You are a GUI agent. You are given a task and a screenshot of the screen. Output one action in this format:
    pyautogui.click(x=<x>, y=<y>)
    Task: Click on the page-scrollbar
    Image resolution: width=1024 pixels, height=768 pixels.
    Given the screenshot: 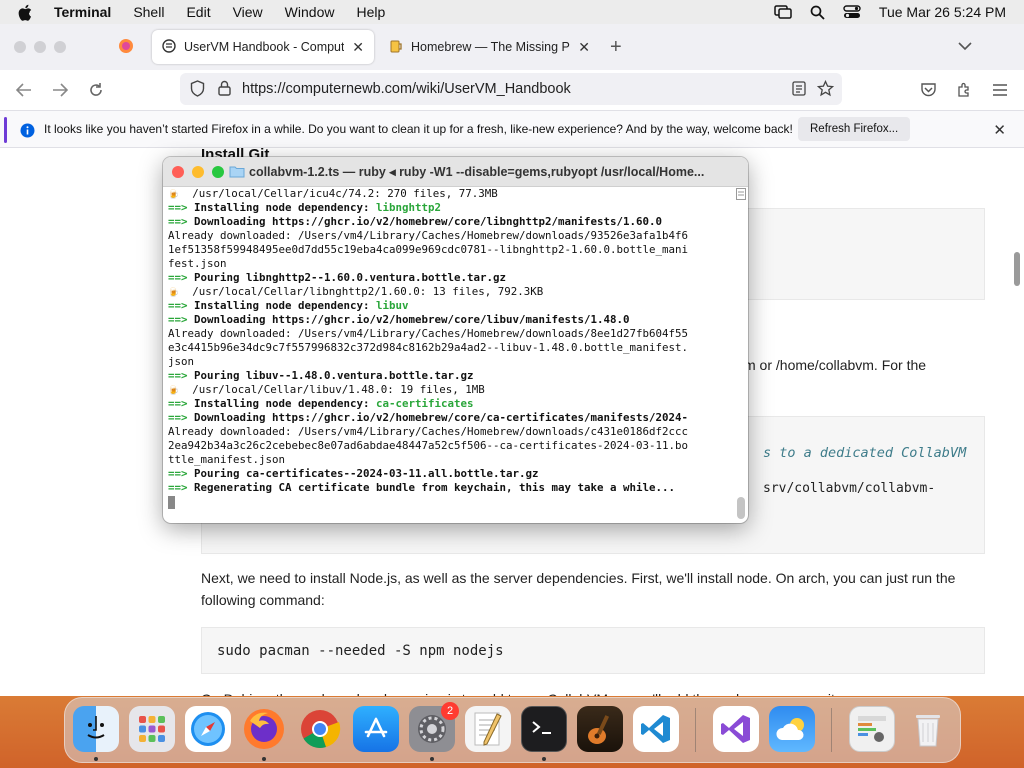 What is the action you would take?
    pyautogui.click(x=1017, y=269)
    